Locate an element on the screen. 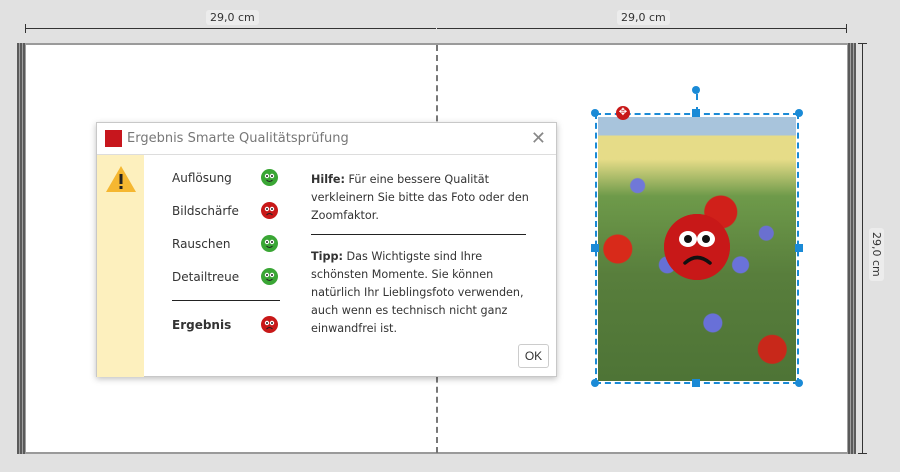  criterion-label: Detailtreue is located at coordinates (206, 277).